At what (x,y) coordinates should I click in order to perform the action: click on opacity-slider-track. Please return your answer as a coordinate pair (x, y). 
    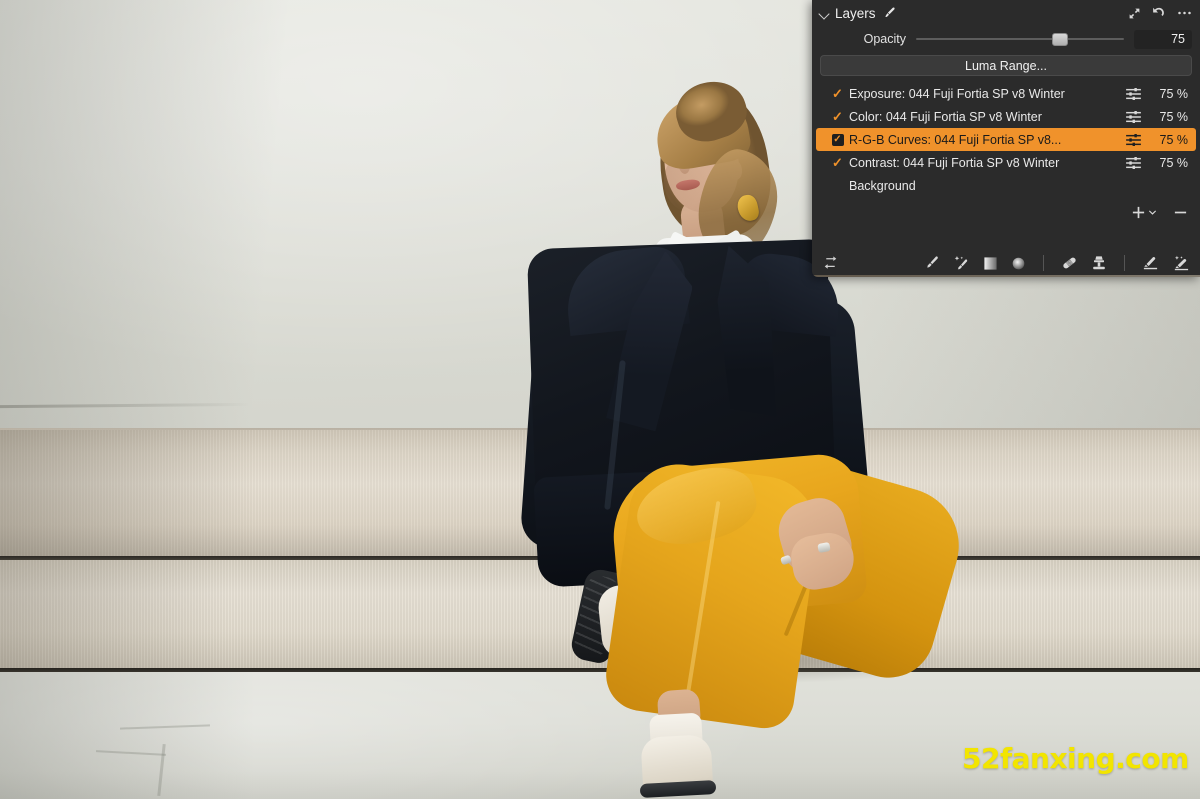
    Looking at the image, I should click on (1020, 39).